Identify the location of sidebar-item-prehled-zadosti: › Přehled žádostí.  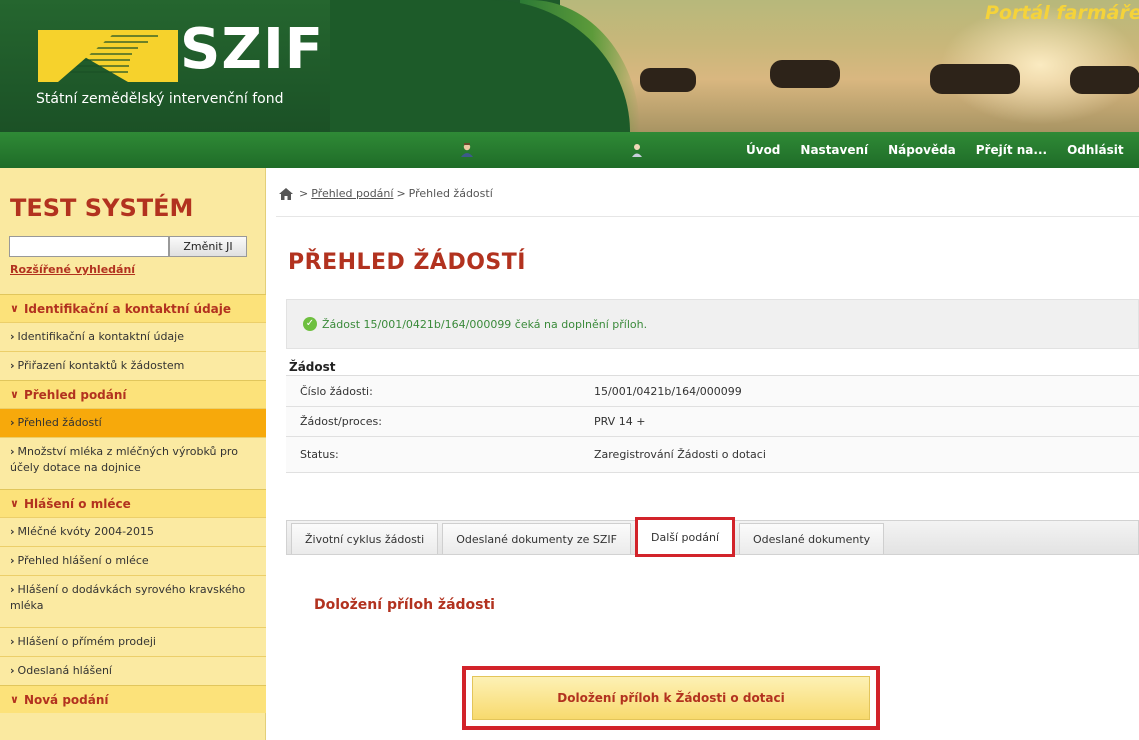
(133, 422).